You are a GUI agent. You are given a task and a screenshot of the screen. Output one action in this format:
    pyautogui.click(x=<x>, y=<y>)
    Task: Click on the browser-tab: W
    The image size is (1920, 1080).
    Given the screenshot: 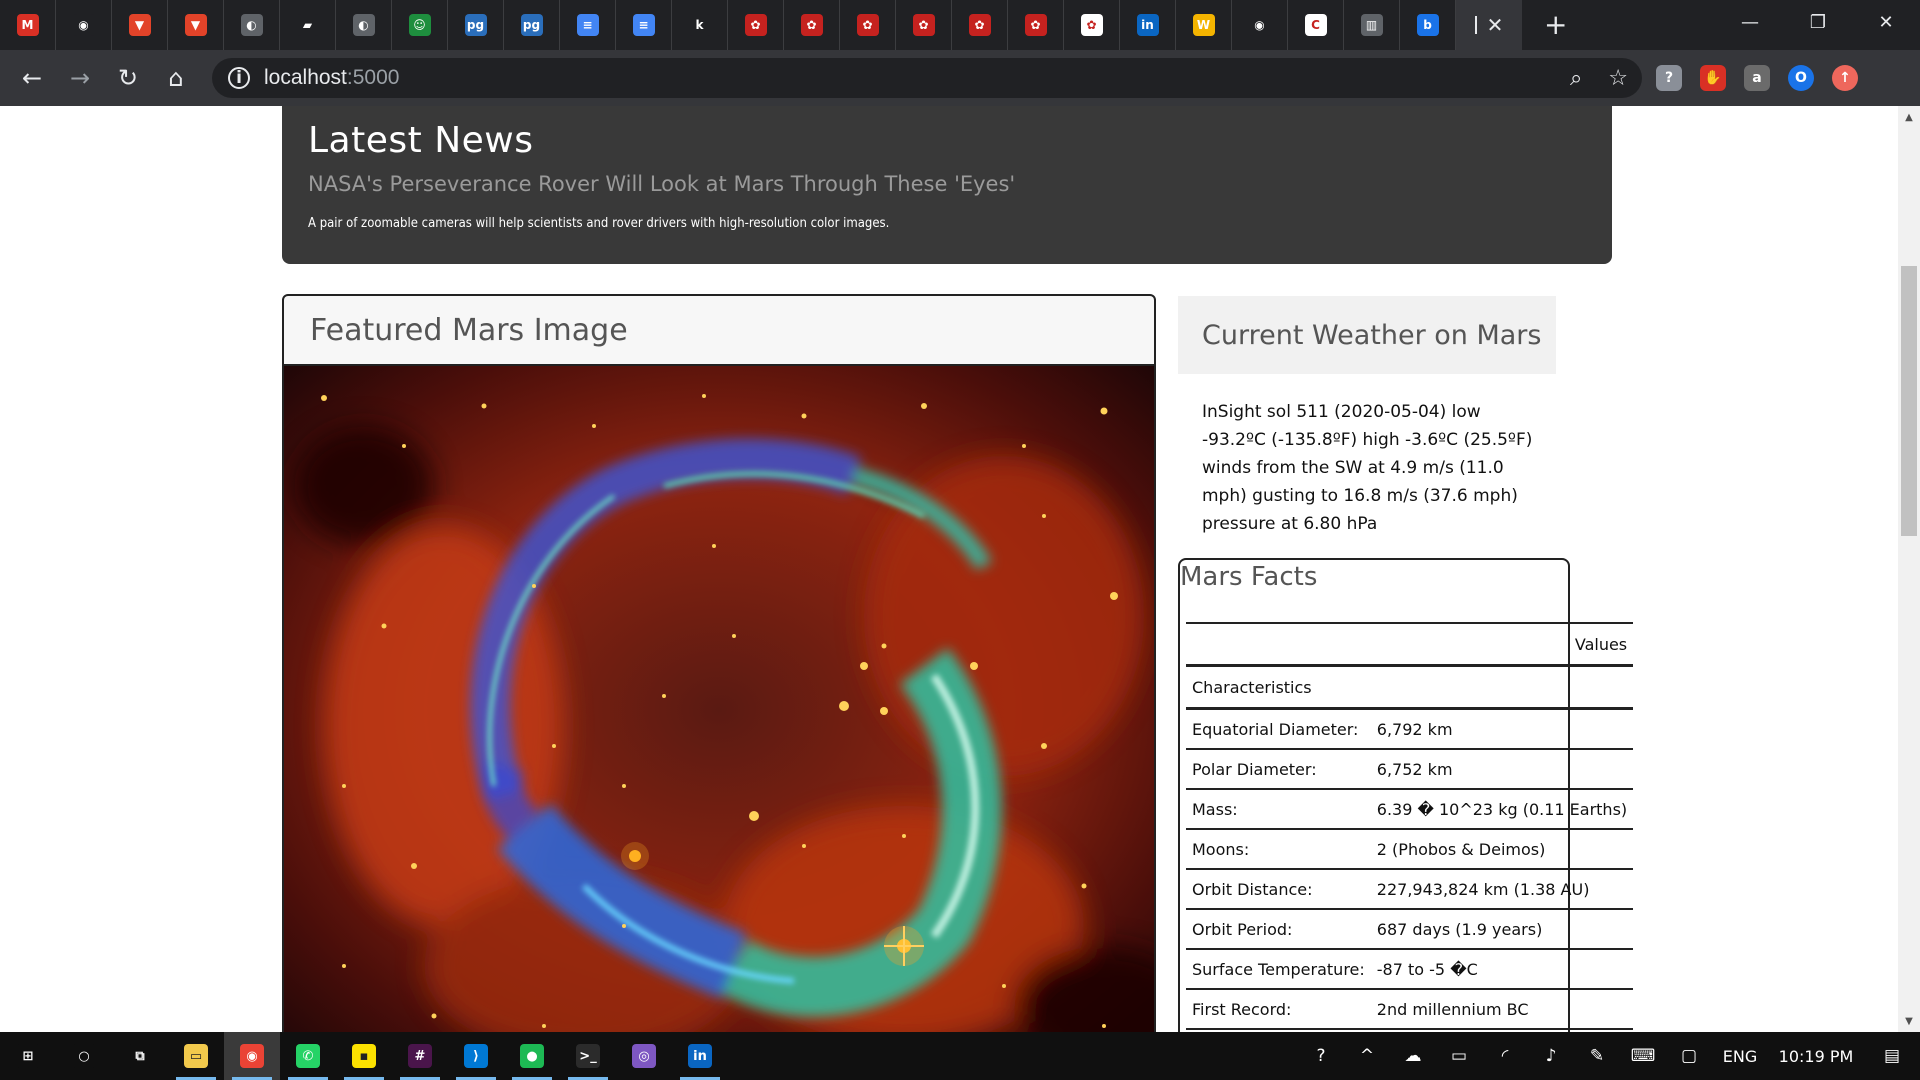 What is the action you would take?
    pyautogui.click(x=1204, y=25)
    